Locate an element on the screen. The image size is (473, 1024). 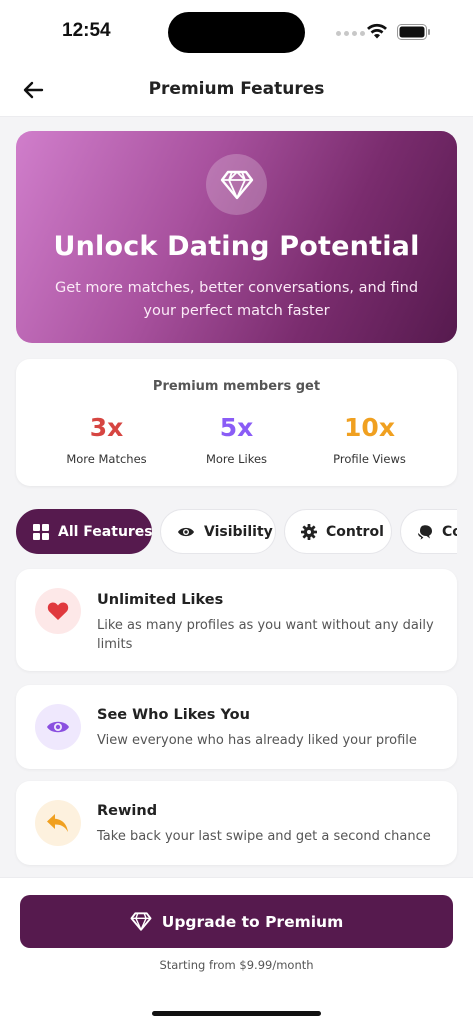
feature-title: See Who Likes You is located at coordinates (173, 715).